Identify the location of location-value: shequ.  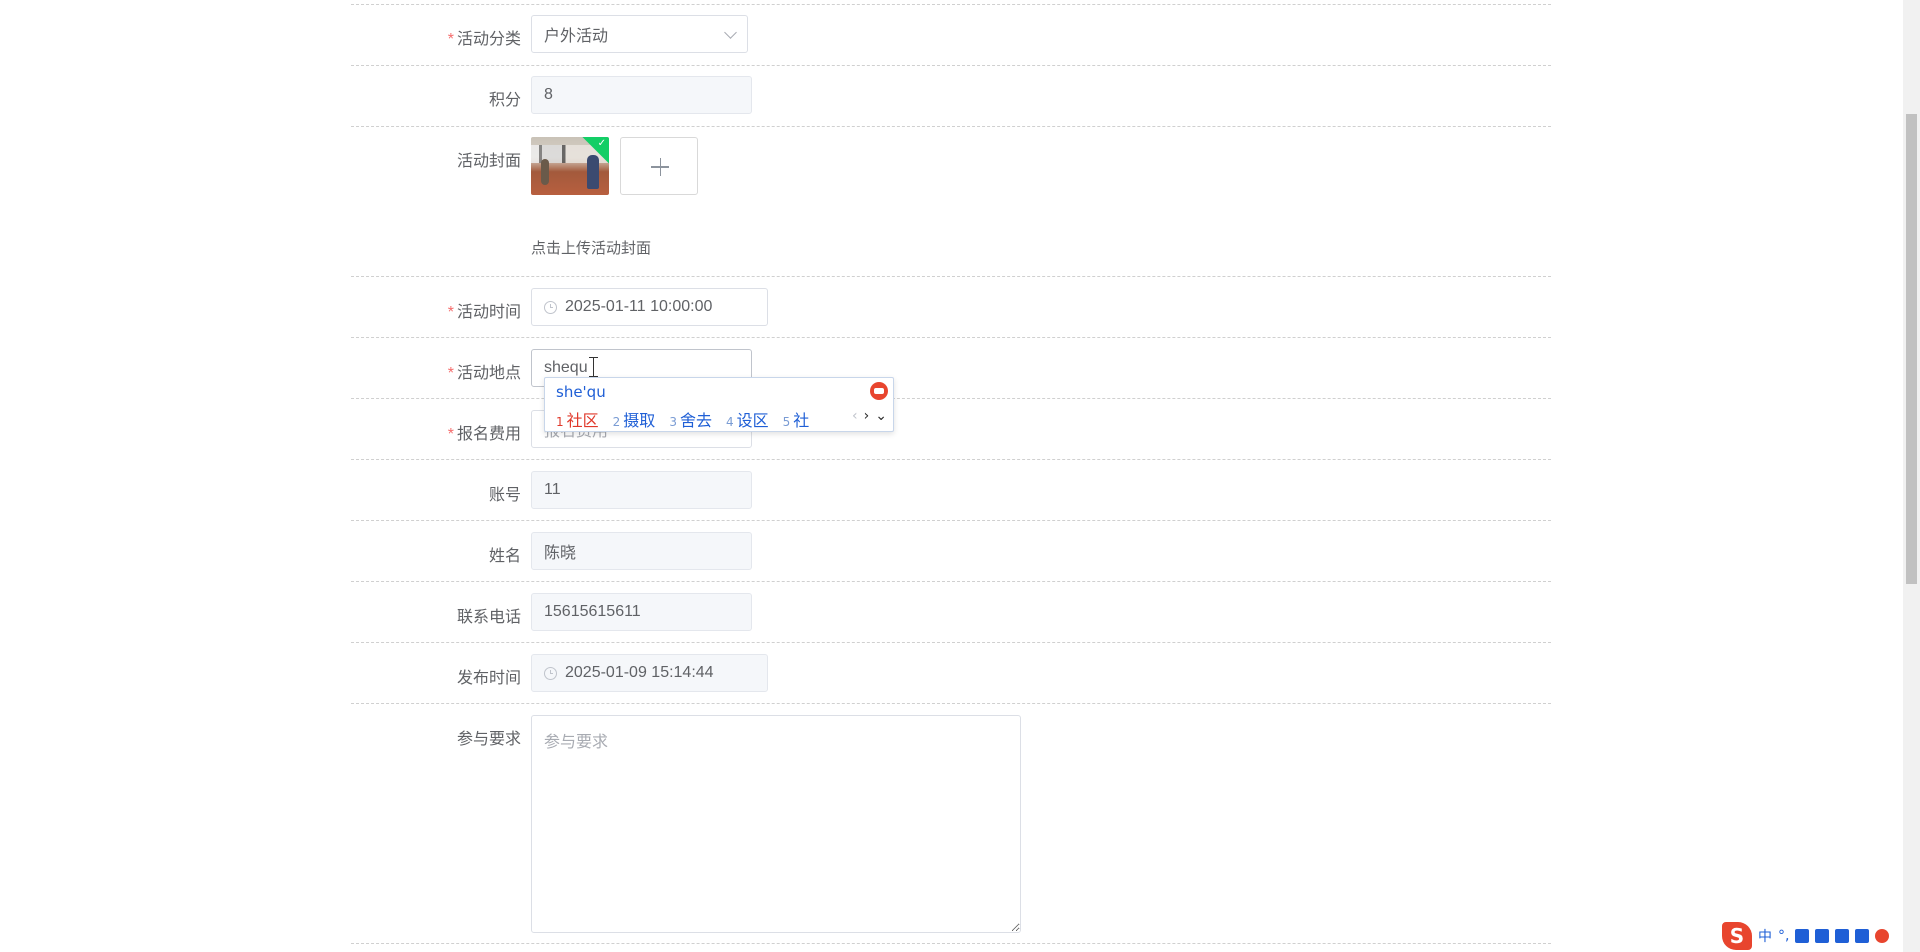
(566, 367).